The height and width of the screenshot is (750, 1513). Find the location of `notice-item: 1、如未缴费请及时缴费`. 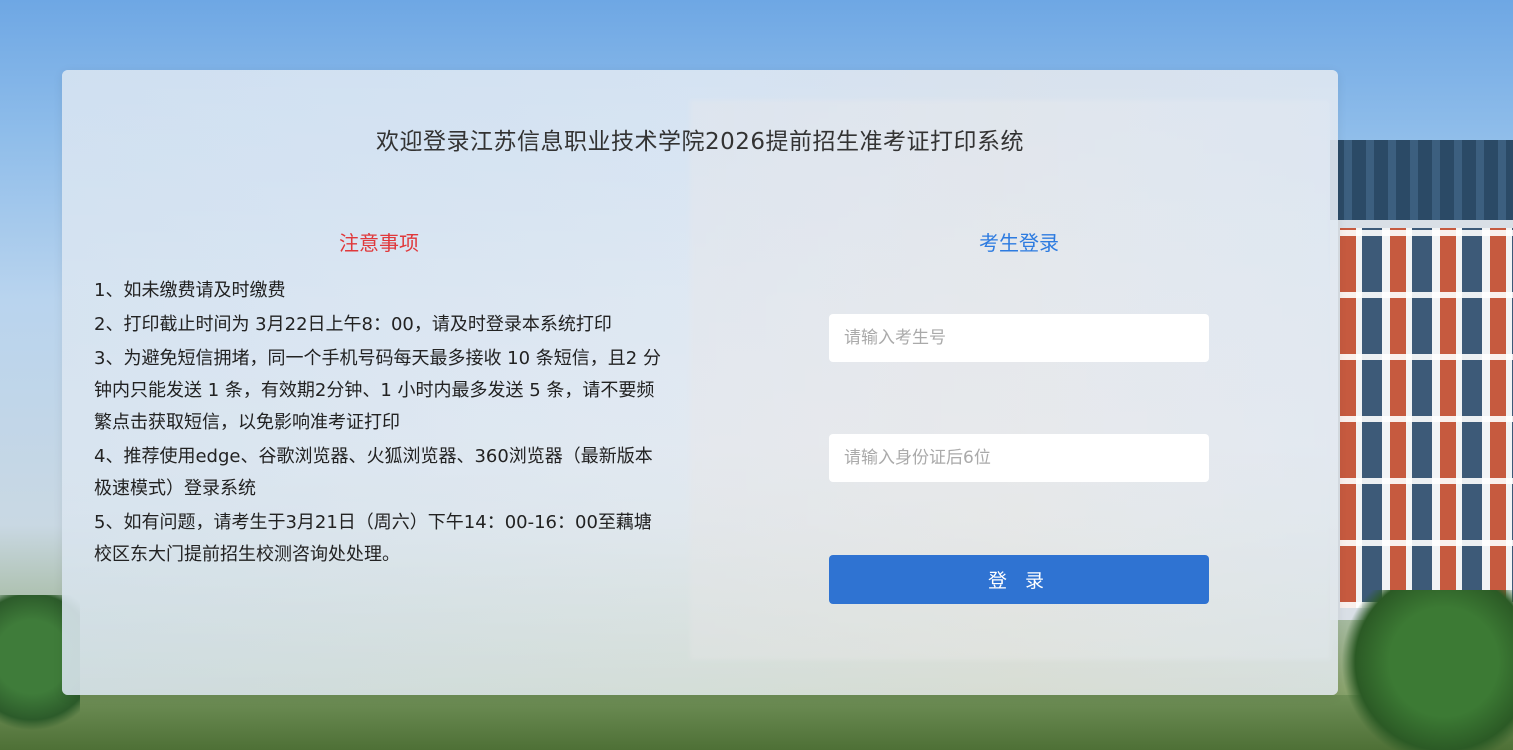

notice-item: 1、如未缴费请及时缴费 is located at coordinates (190, 290).